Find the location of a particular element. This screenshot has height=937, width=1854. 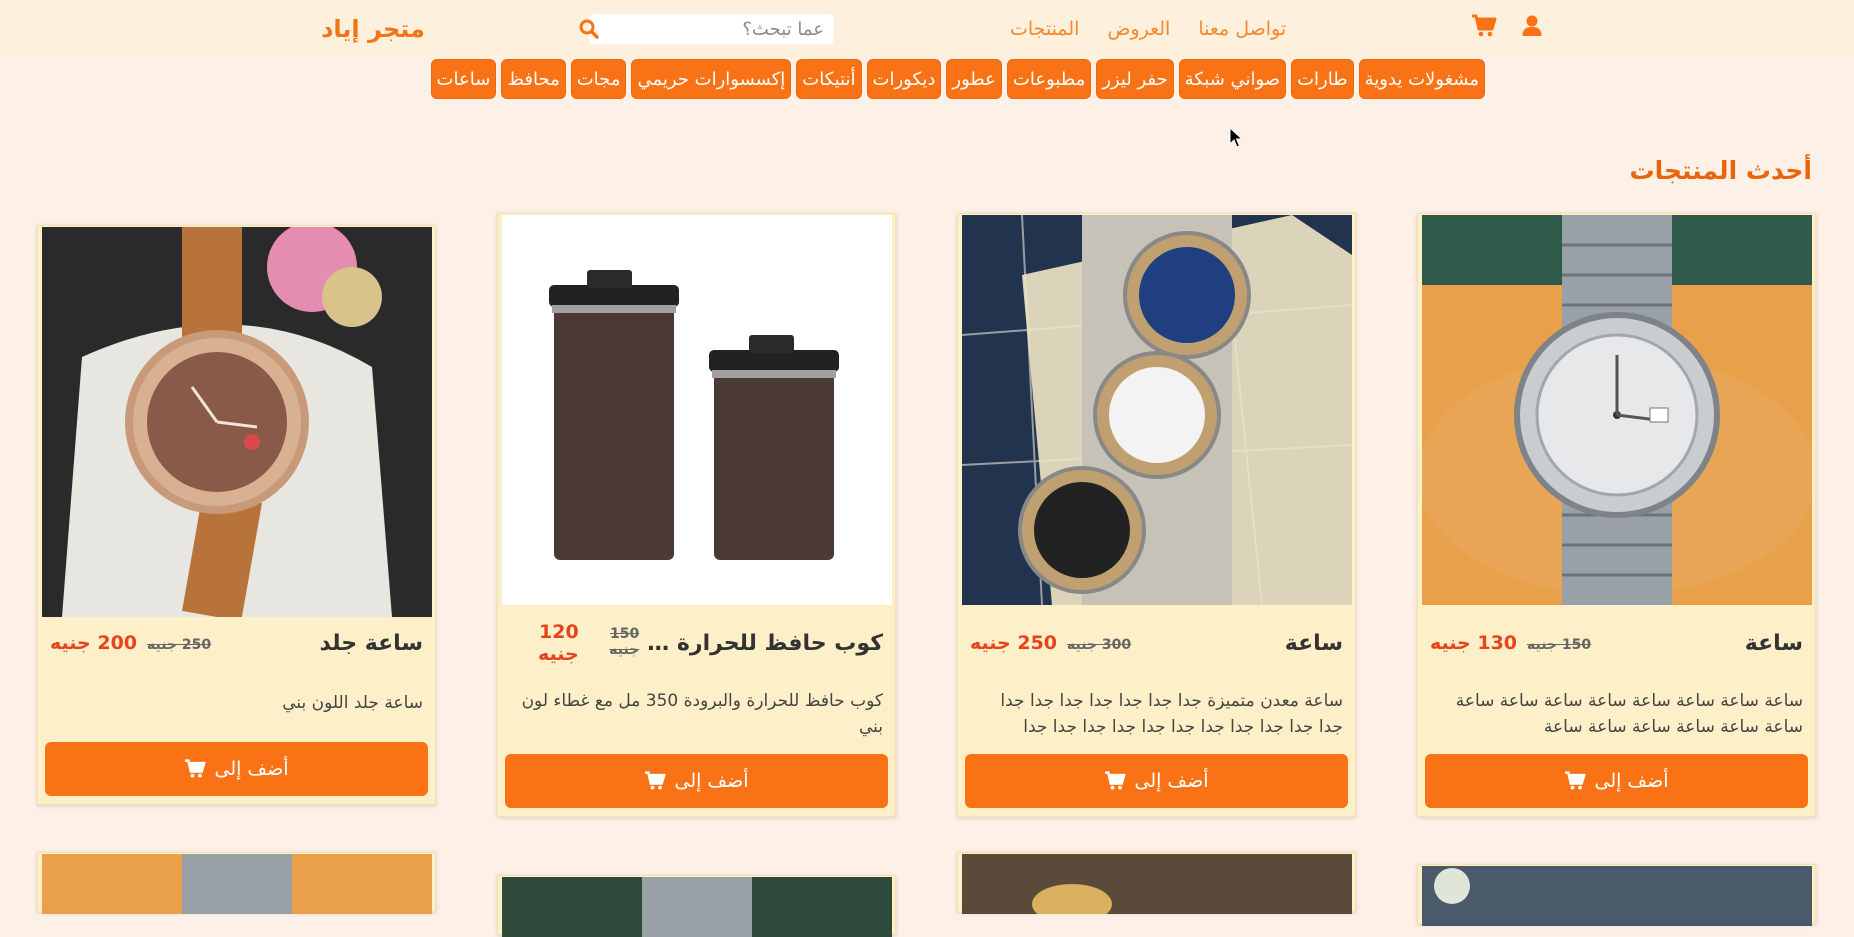

search-bar is located at coordinates (706, 29).